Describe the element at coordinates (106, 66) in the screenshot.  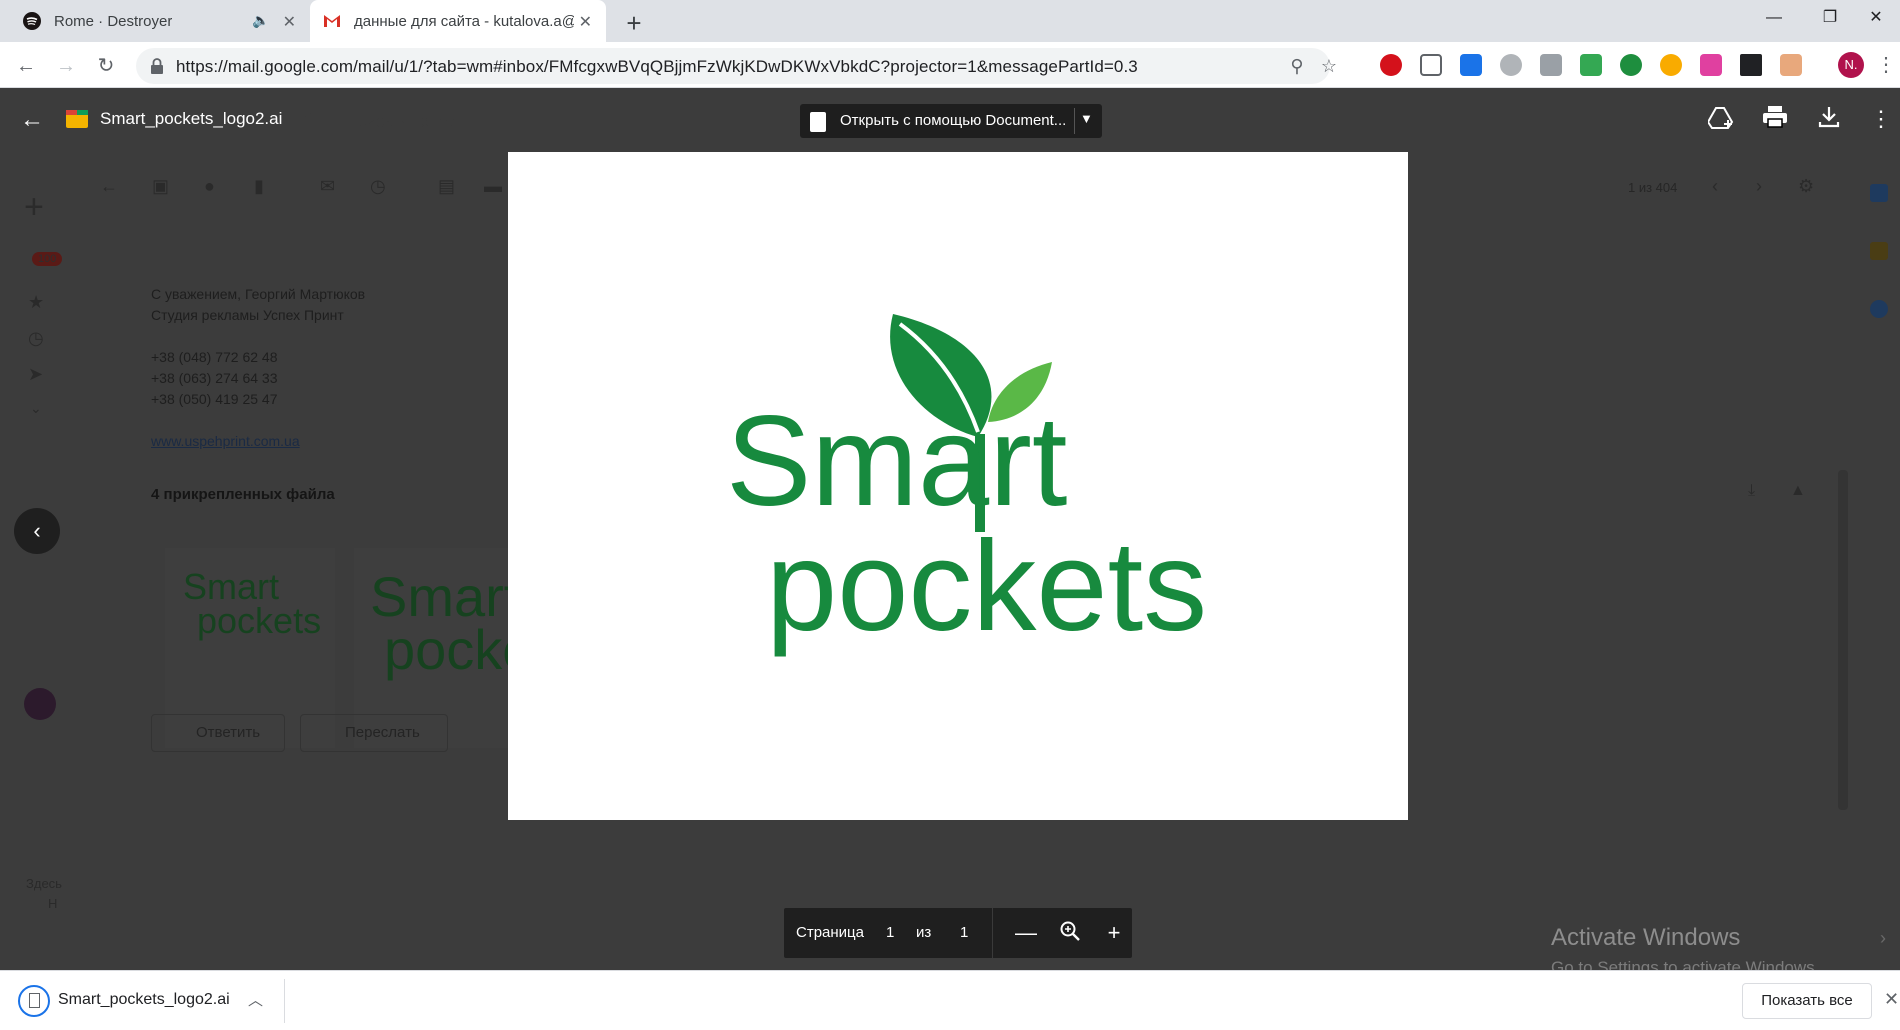
I see `reload-icon: ↻` at that location.